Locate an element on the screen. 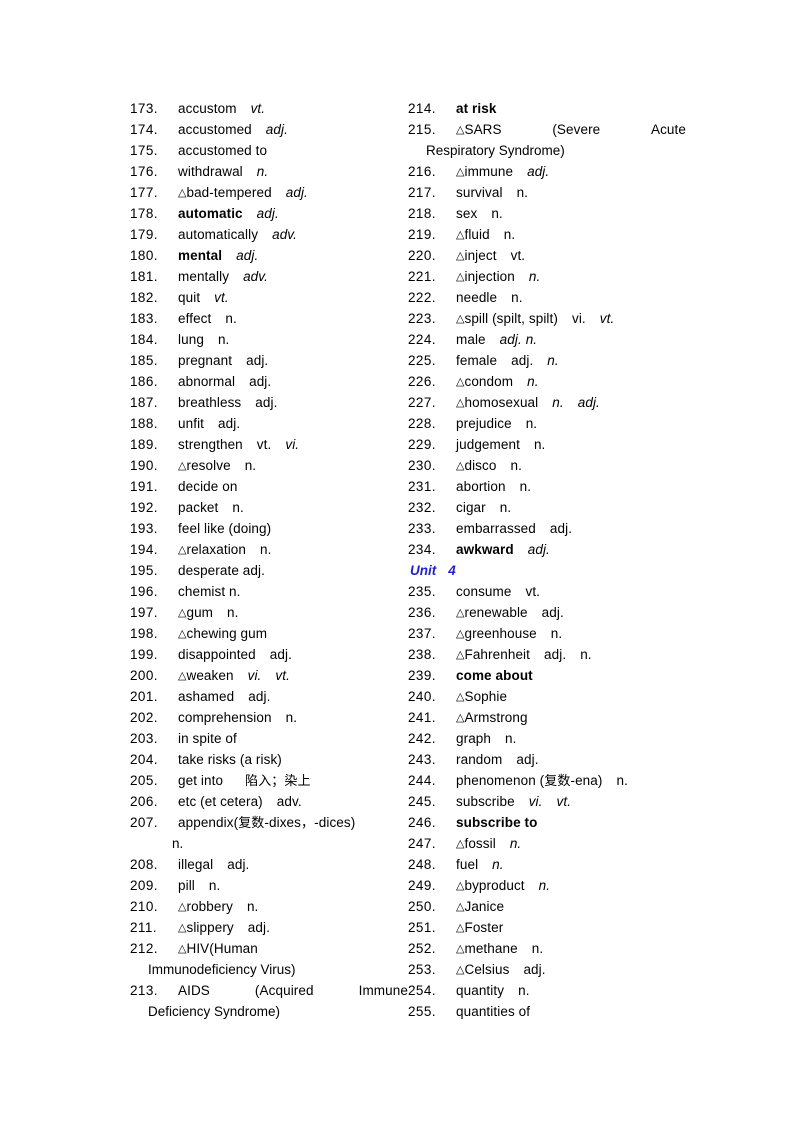 The height and width of the screenshot is (1132, 800). entry-word: weaken is located at coordinates (210, 675).